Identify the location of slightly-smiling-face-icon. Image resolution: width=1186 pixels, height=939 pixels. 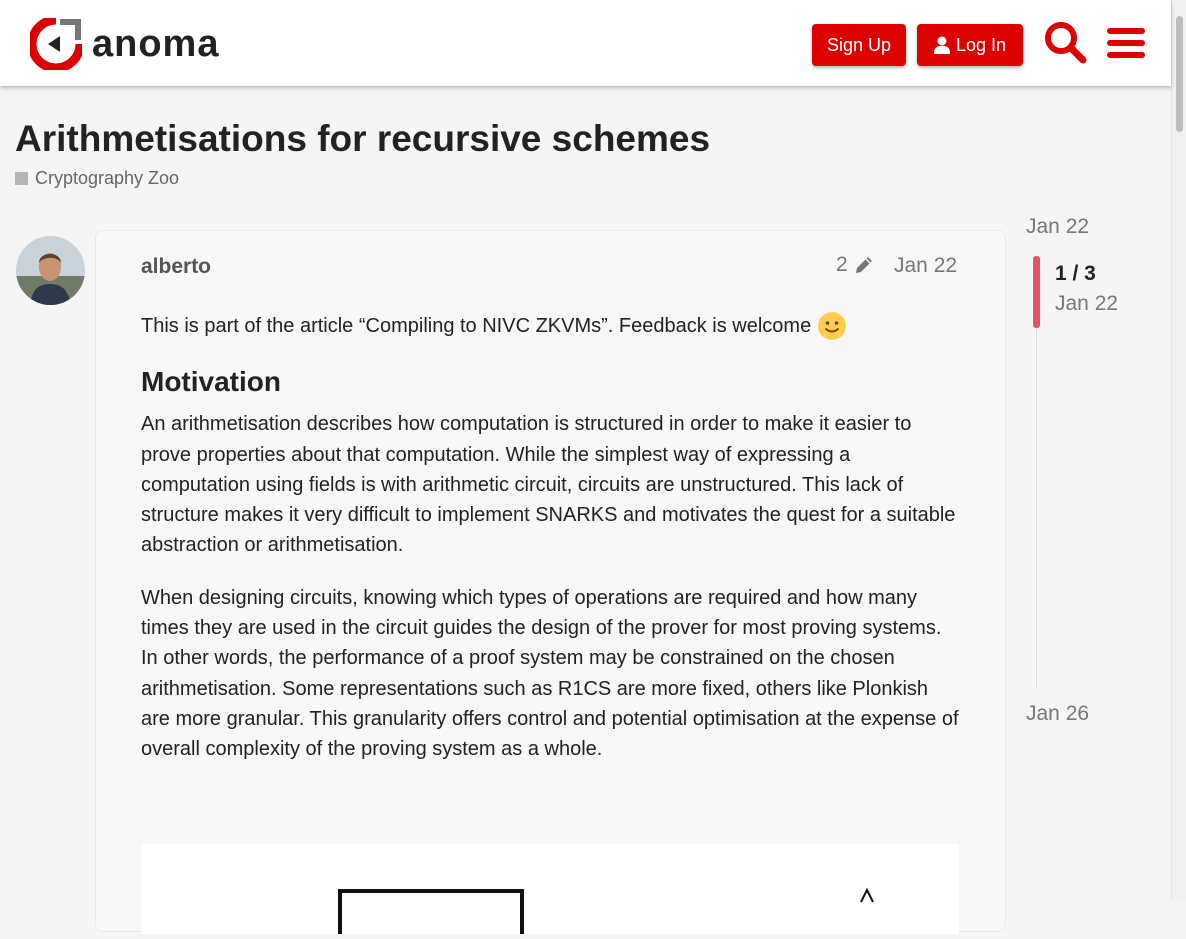
(832, 326).